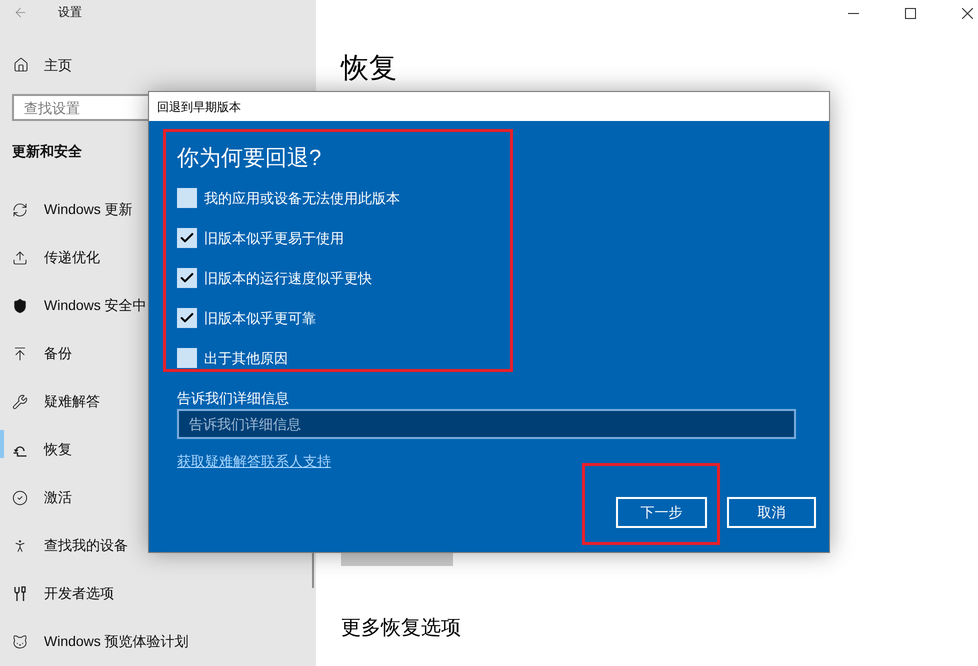 The height and width of the screenshot is (666, 978). Describe the element at coordinates (94, 642) in the screenshot. I see `sidebar-item: Windows 预览体验计划` at that location.